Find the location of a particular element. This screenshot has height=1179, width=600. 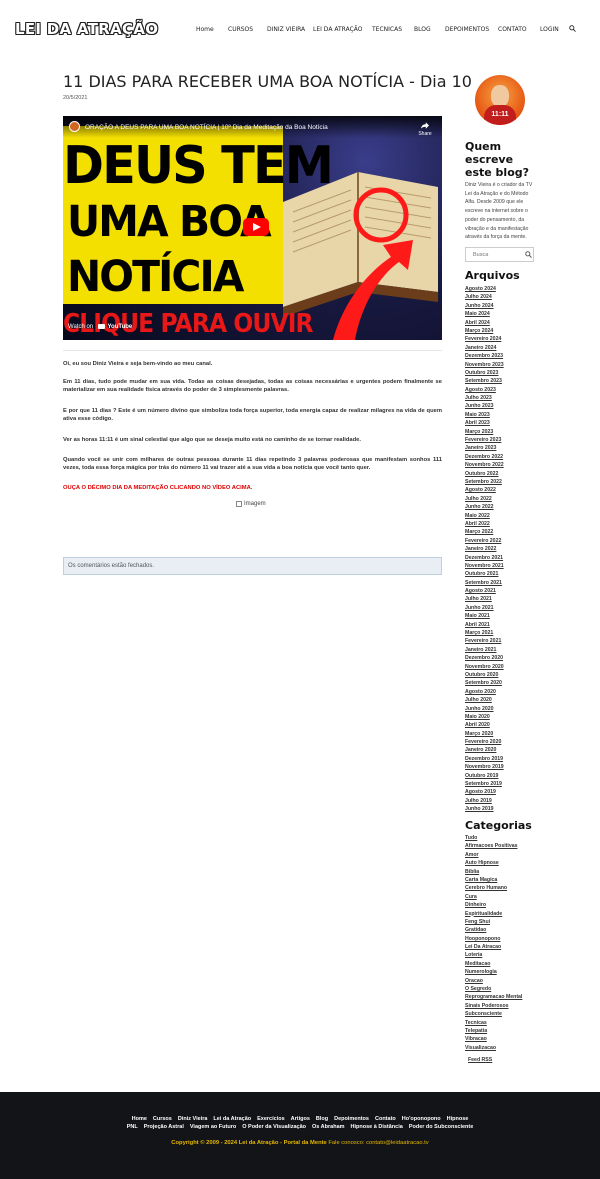

archive-link: Setembro 2019 is located at coordinates (520, 784).